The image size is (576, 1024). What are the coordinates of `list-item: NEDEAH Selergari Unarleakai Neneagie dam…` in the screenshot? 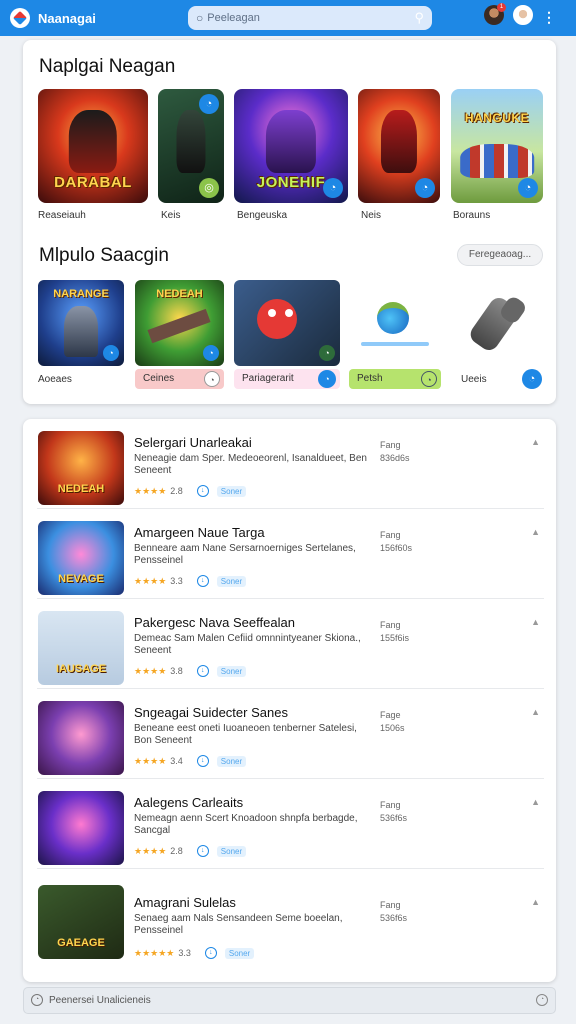 It's located at (289, 464).